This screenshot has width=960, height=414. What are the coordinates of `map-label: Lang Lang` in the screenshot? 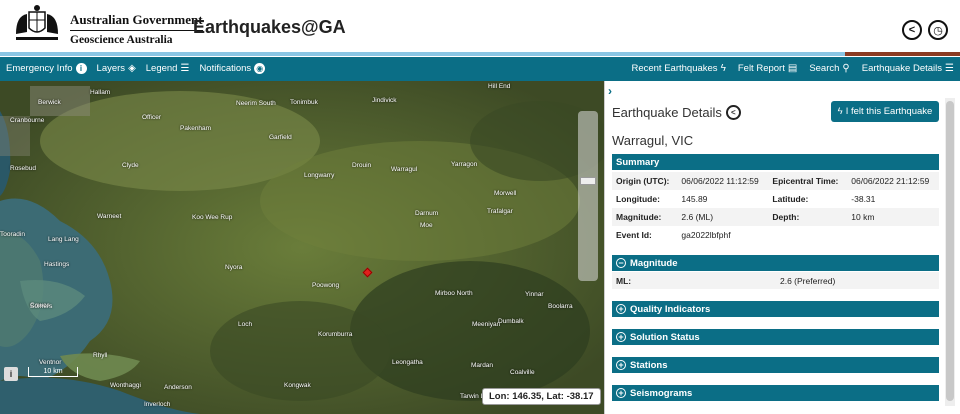 It's located at (63, 239).